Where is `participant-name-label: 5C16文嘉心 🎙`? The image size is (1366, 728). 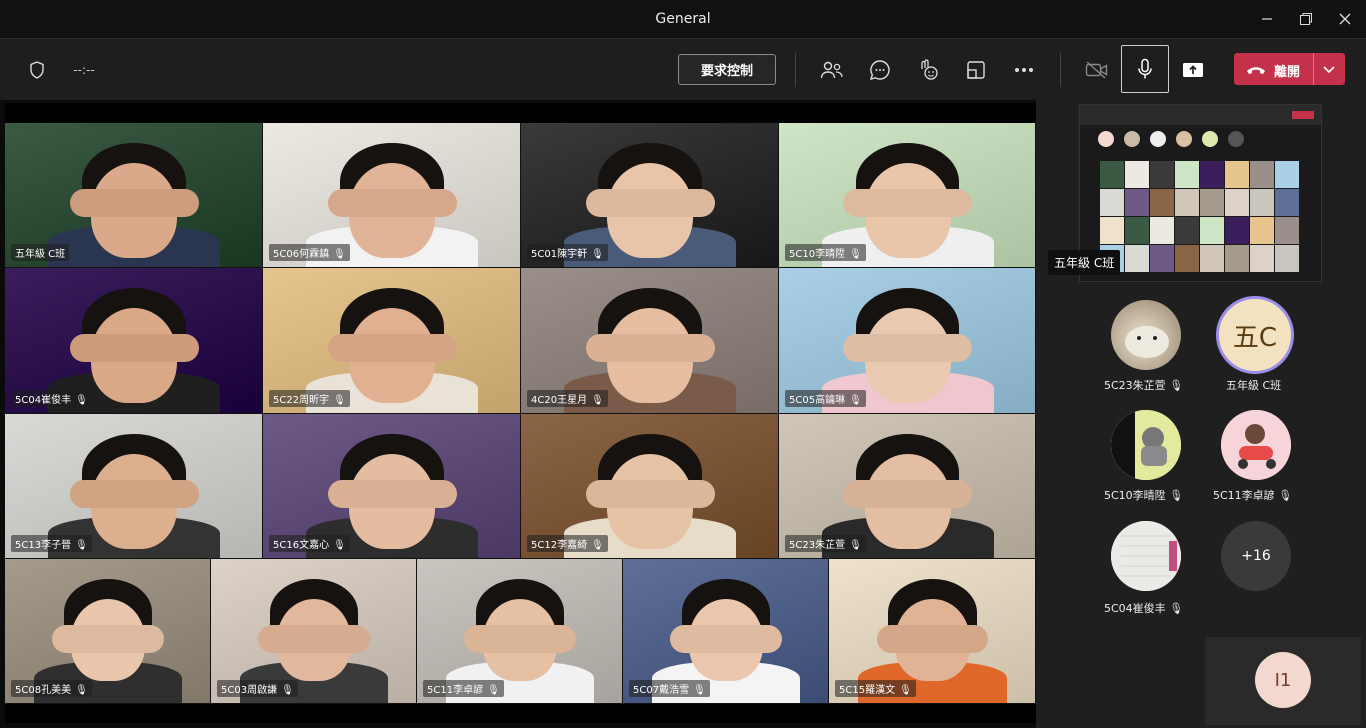 participant-name-label: 5C16文嘉心 🎙 is located at coordinates (309, 543).